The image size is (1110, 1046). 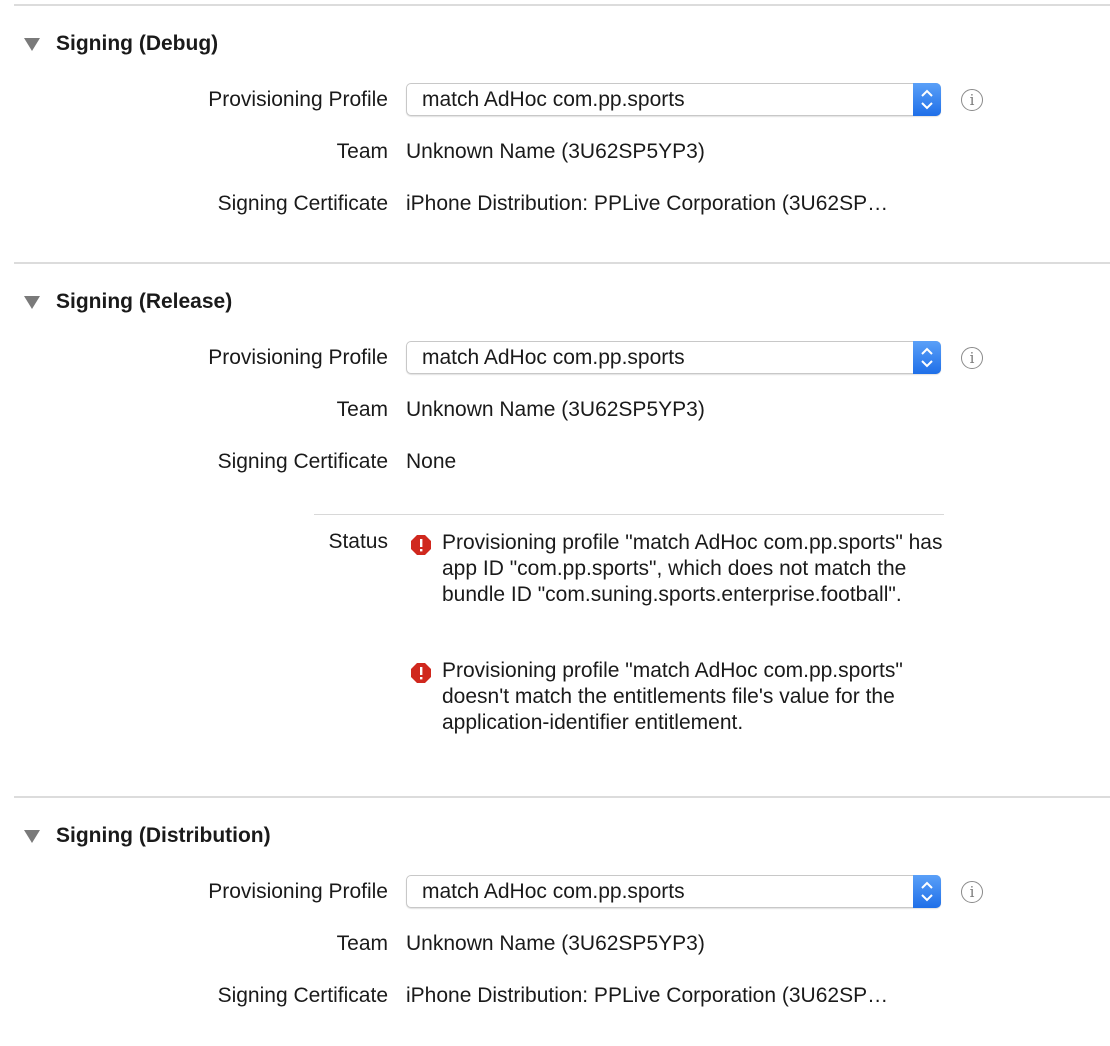 I want to click on section-header-debug: Signing (Debug), so click(x=121, y=44).